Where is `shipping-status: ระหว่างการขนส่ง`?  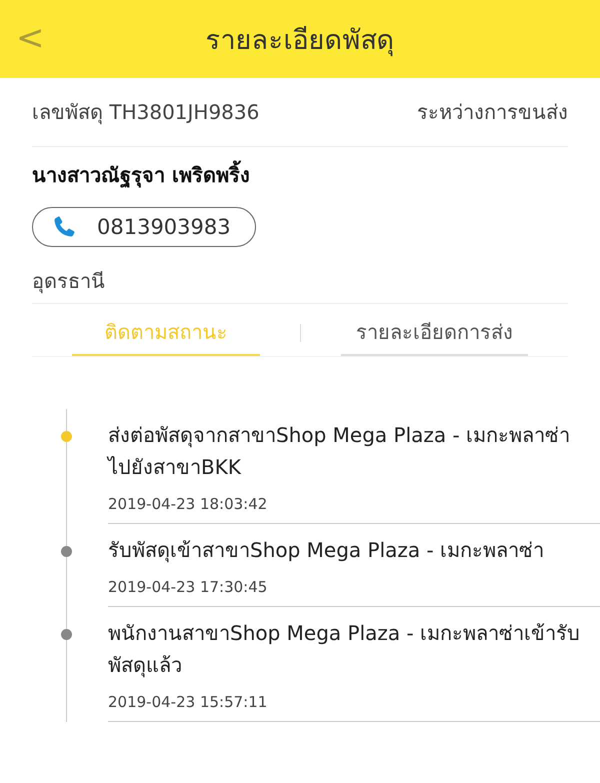 shipping-status: ระหว่างการขนส่ง is located at coordinates (492, 112).